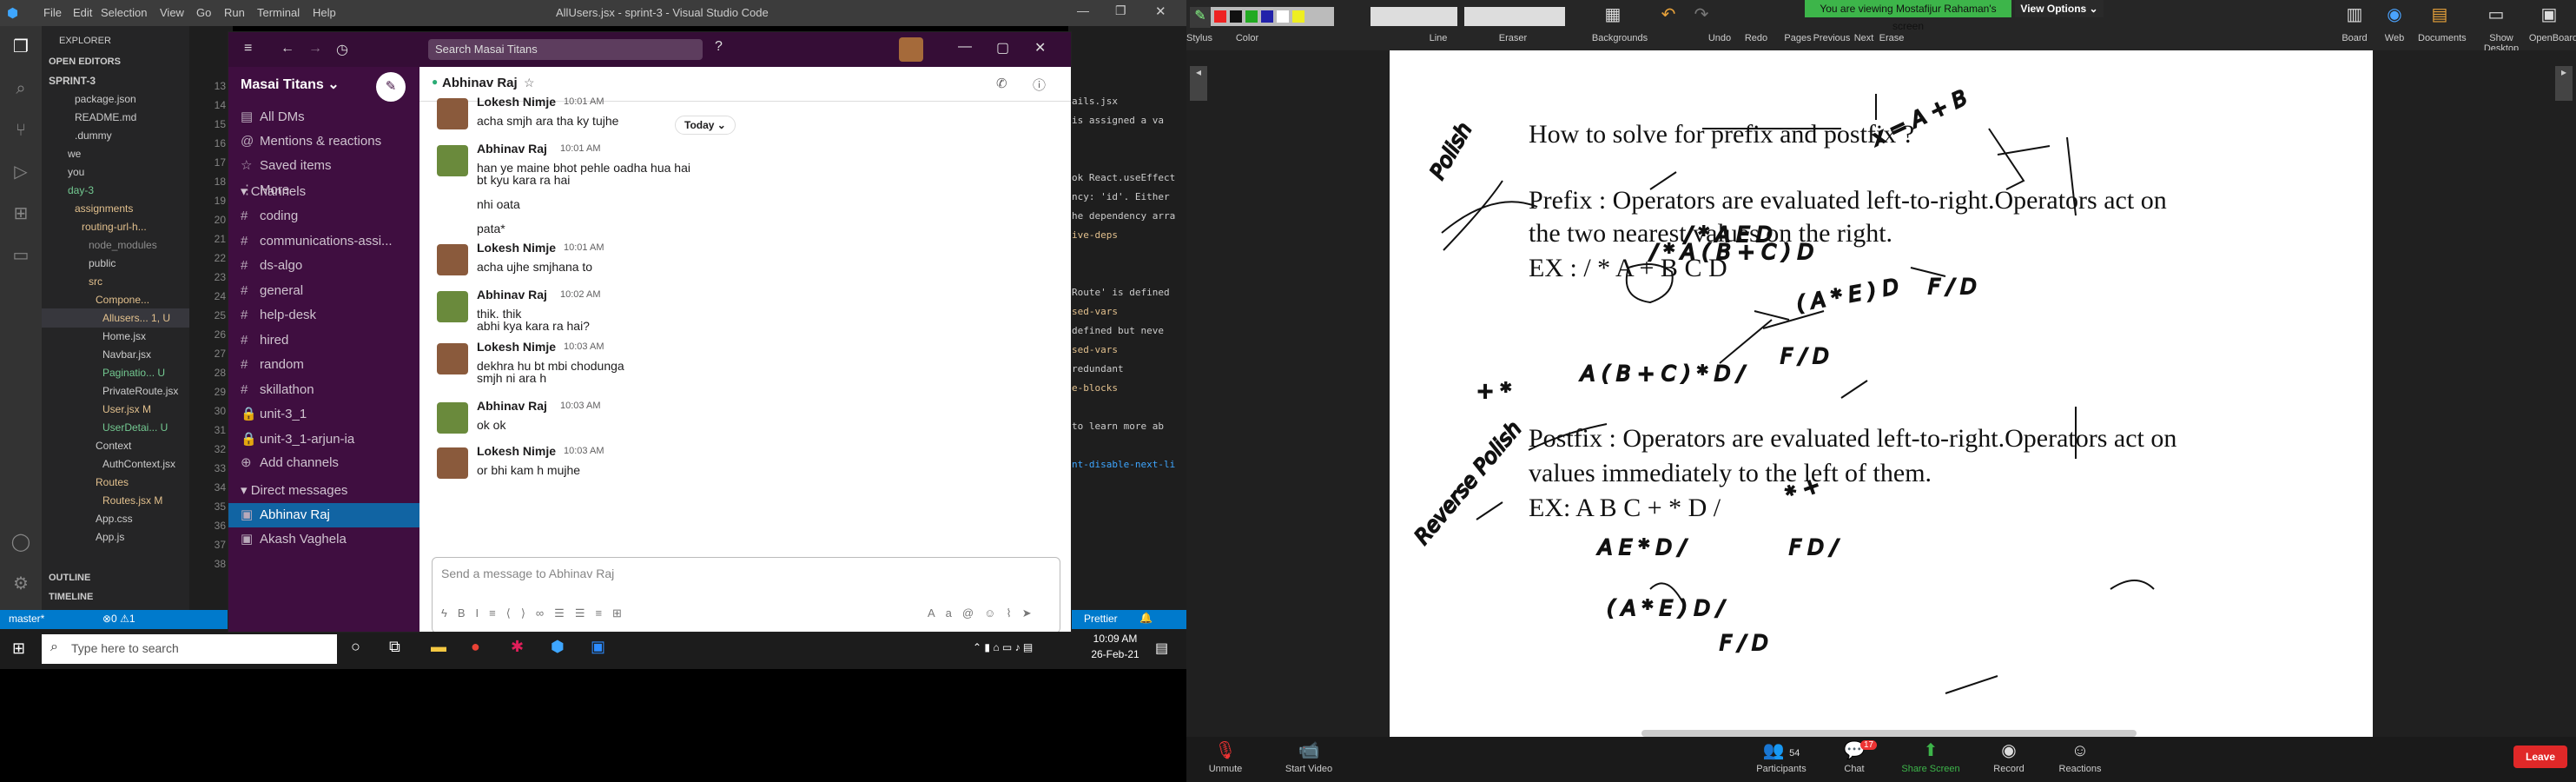 This screenshot has width=2576, height=782. What do you see at coordinates (2564, 84) in the screenshot?
I see `right-dock-toggle-icon: ▸` at bounding box center [2564, 84].